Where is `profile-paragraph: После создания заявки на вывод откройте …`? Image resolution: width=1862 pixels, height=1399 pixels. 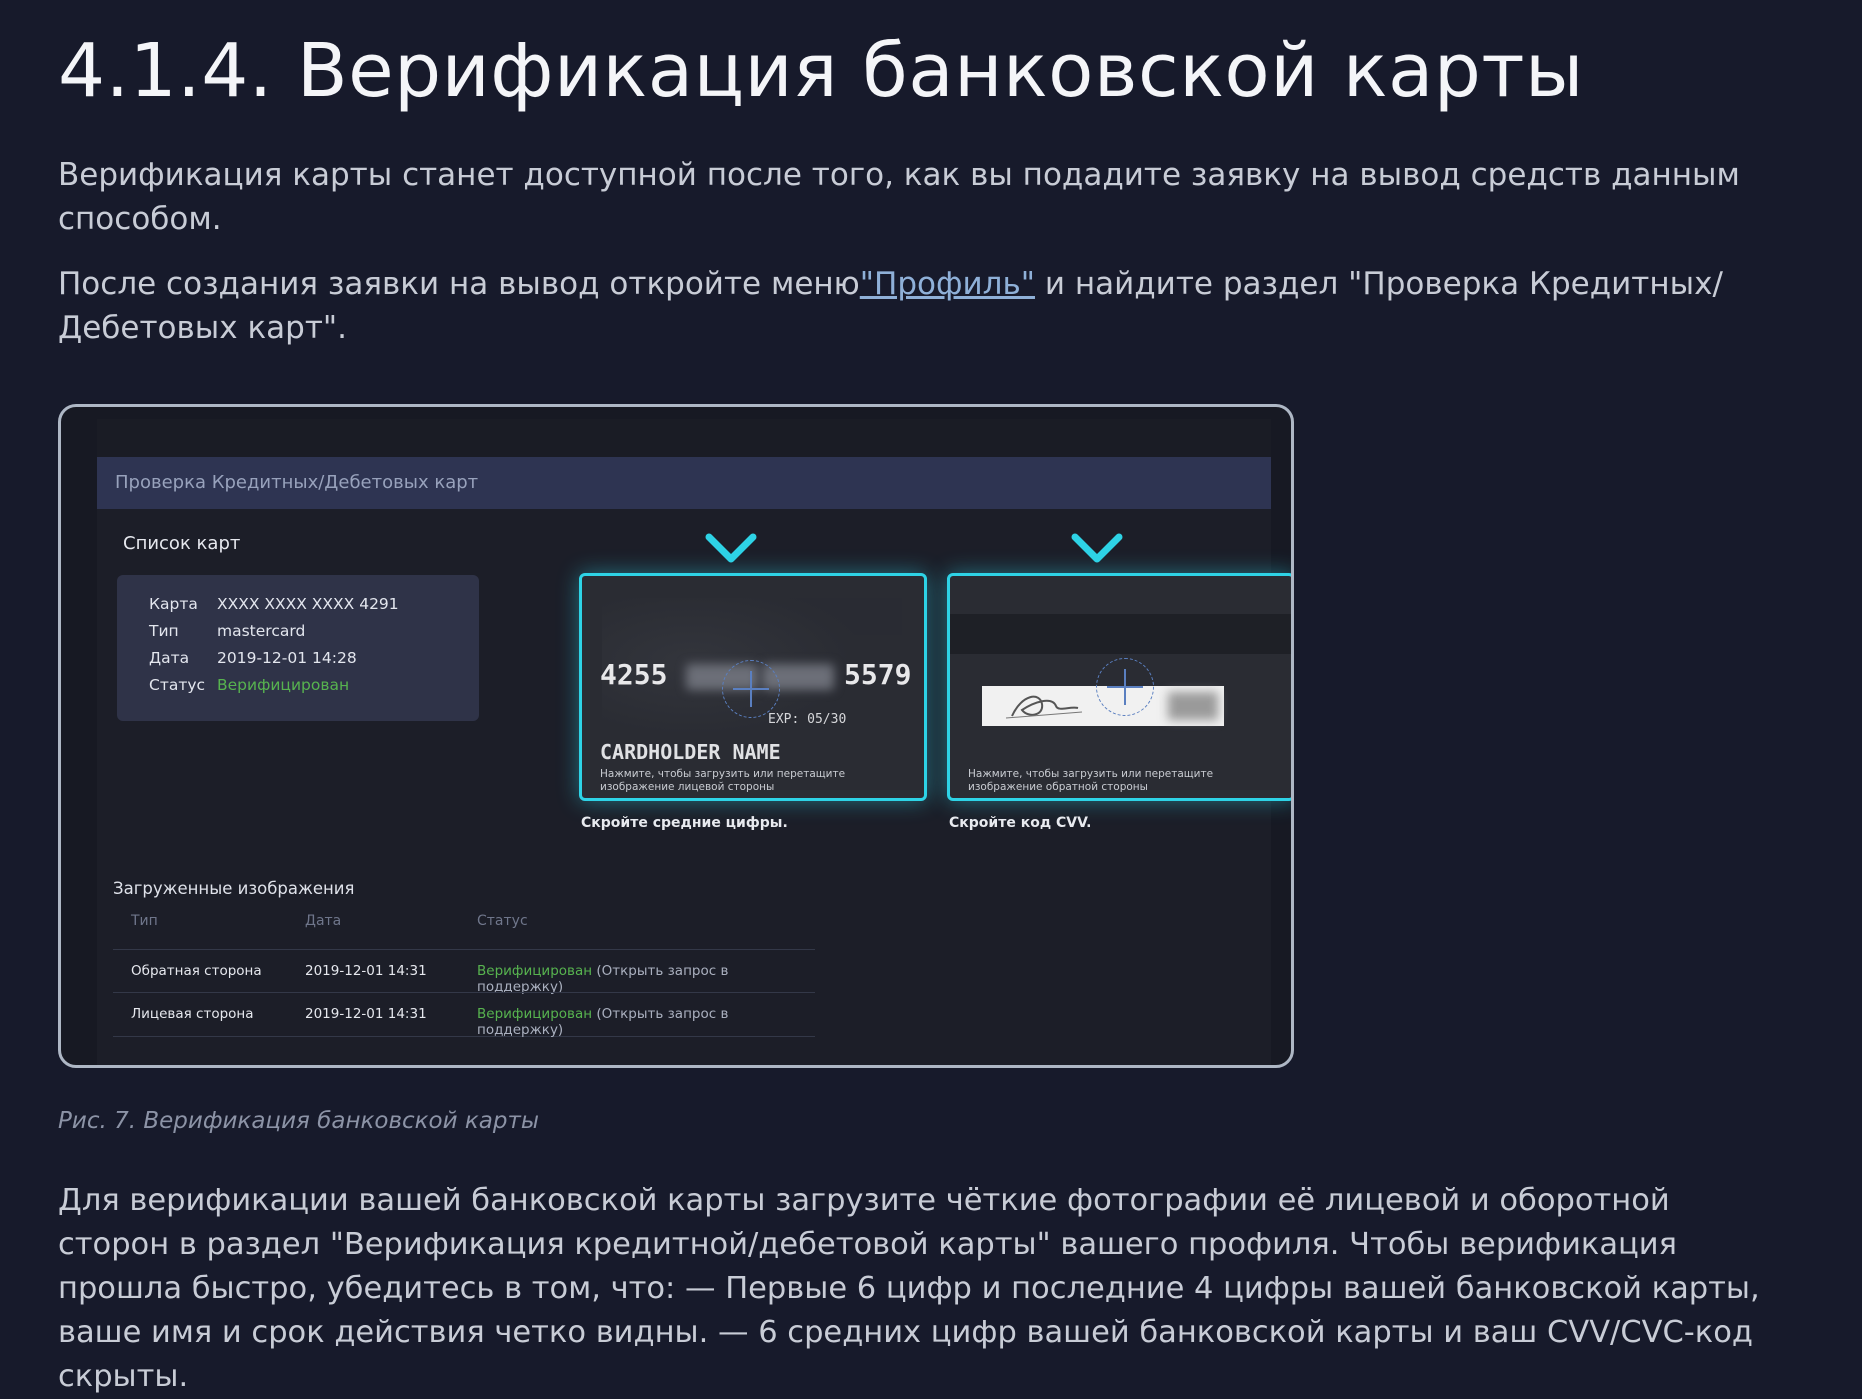
profile-paragraph: После создания заявки на вывод откройте … is located at coordinates (918, 306).